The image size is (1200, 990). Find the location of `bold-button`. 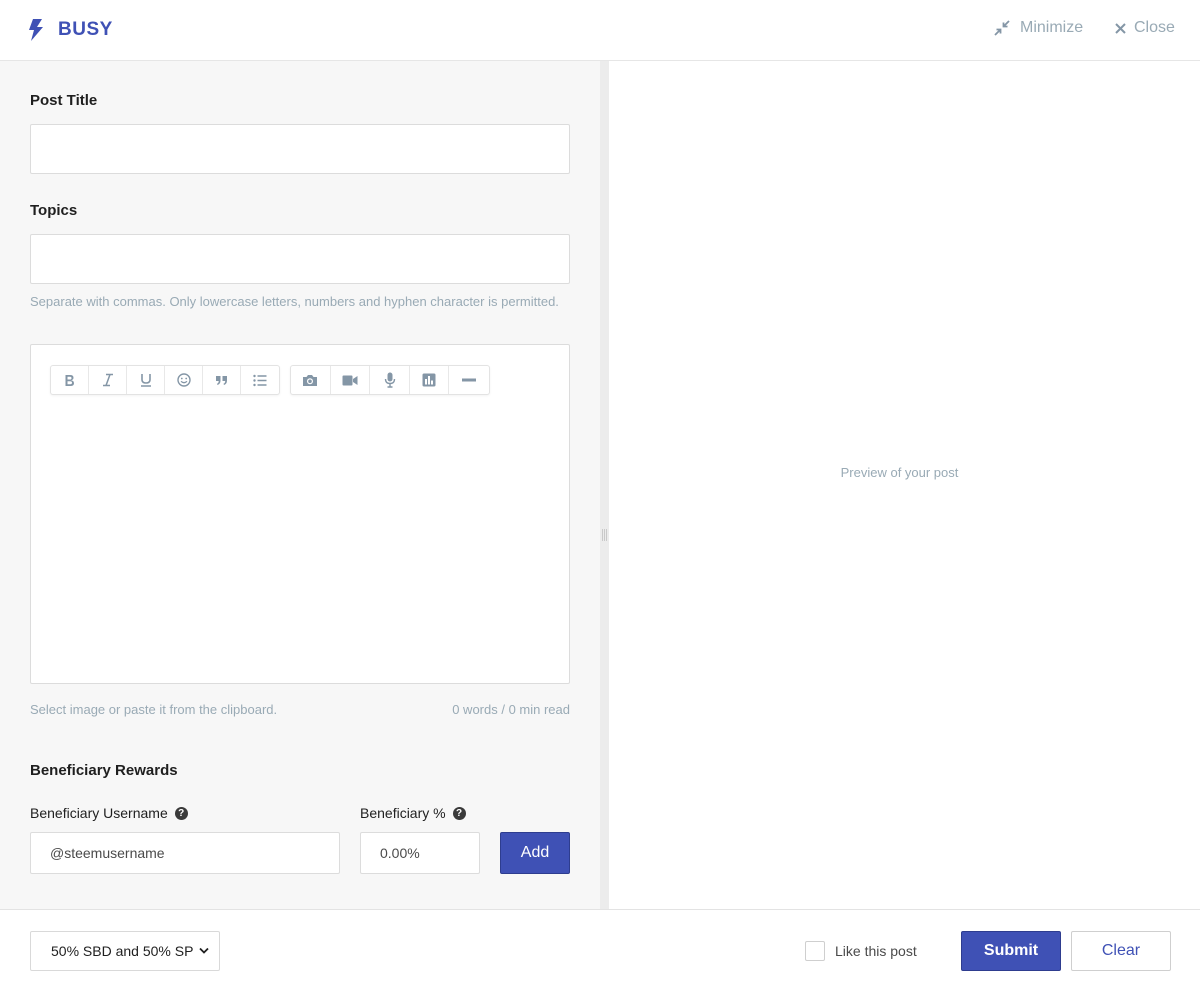

bold-button is located at coordinates (70, 380).